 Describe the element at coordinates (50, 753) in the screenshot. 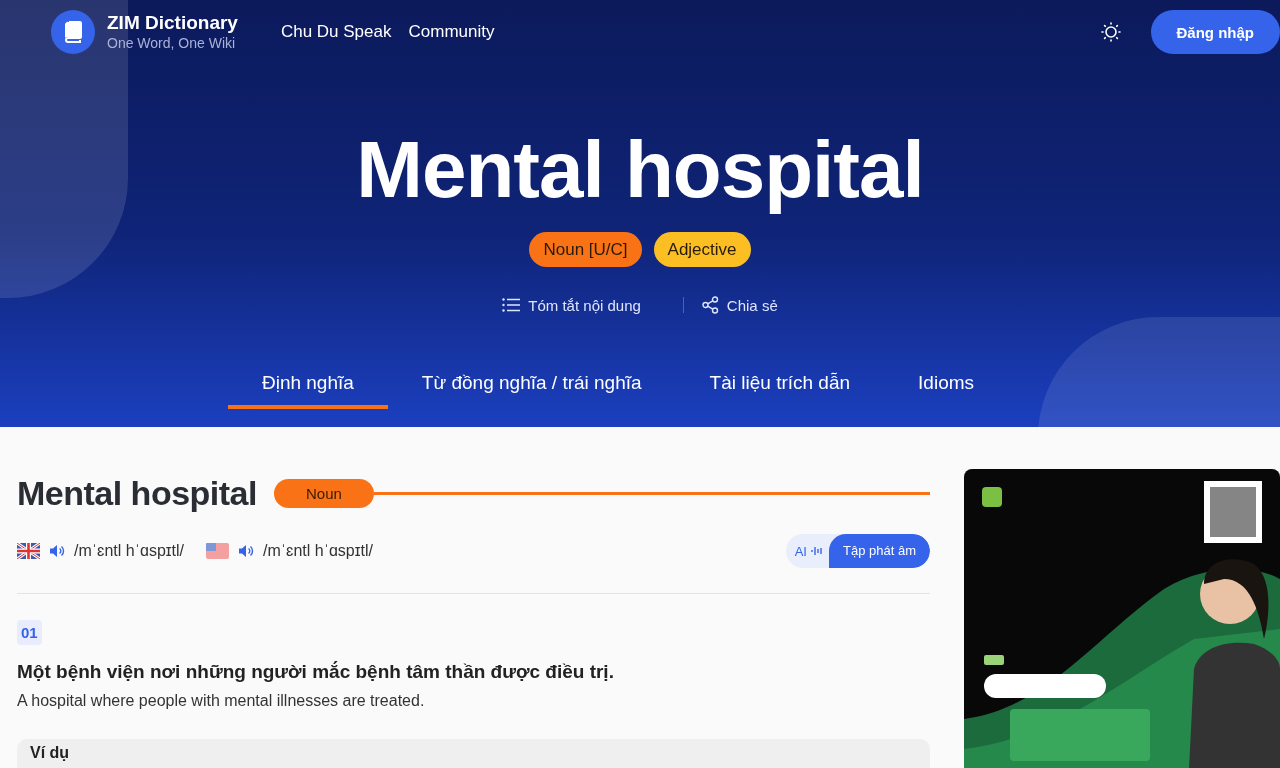

I see `example-heading: Ví dụ` at that location.